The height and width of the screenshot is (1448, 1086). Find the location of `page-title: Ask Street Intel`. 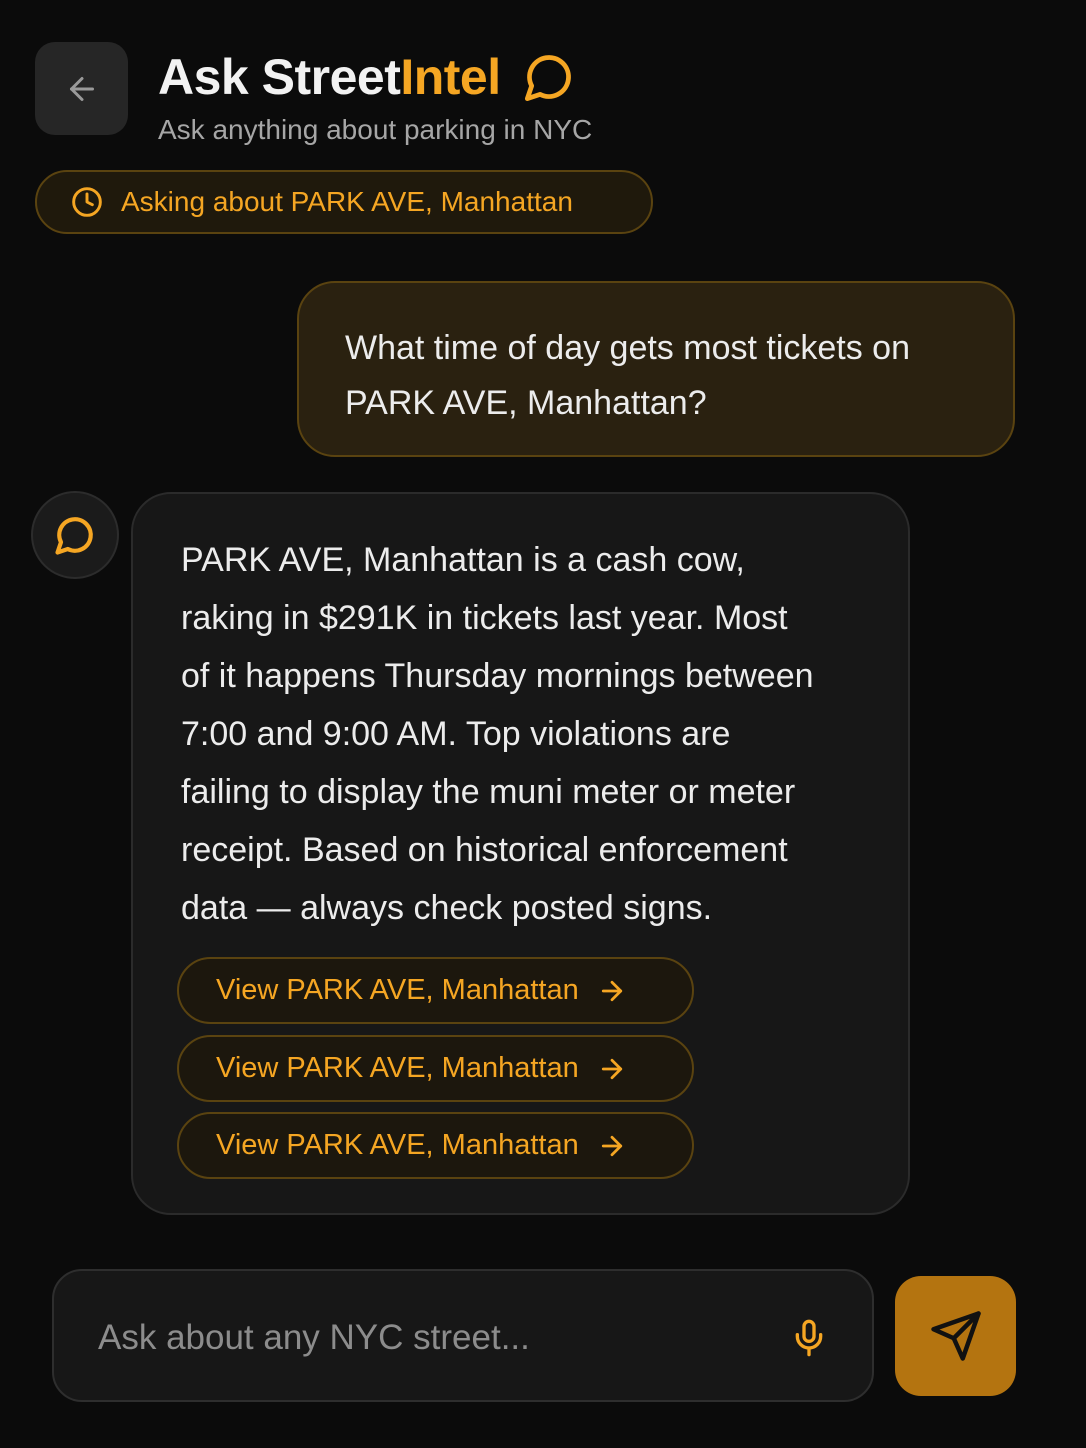

page-title: Ask Street Intel is located at coordinates (366, 77).